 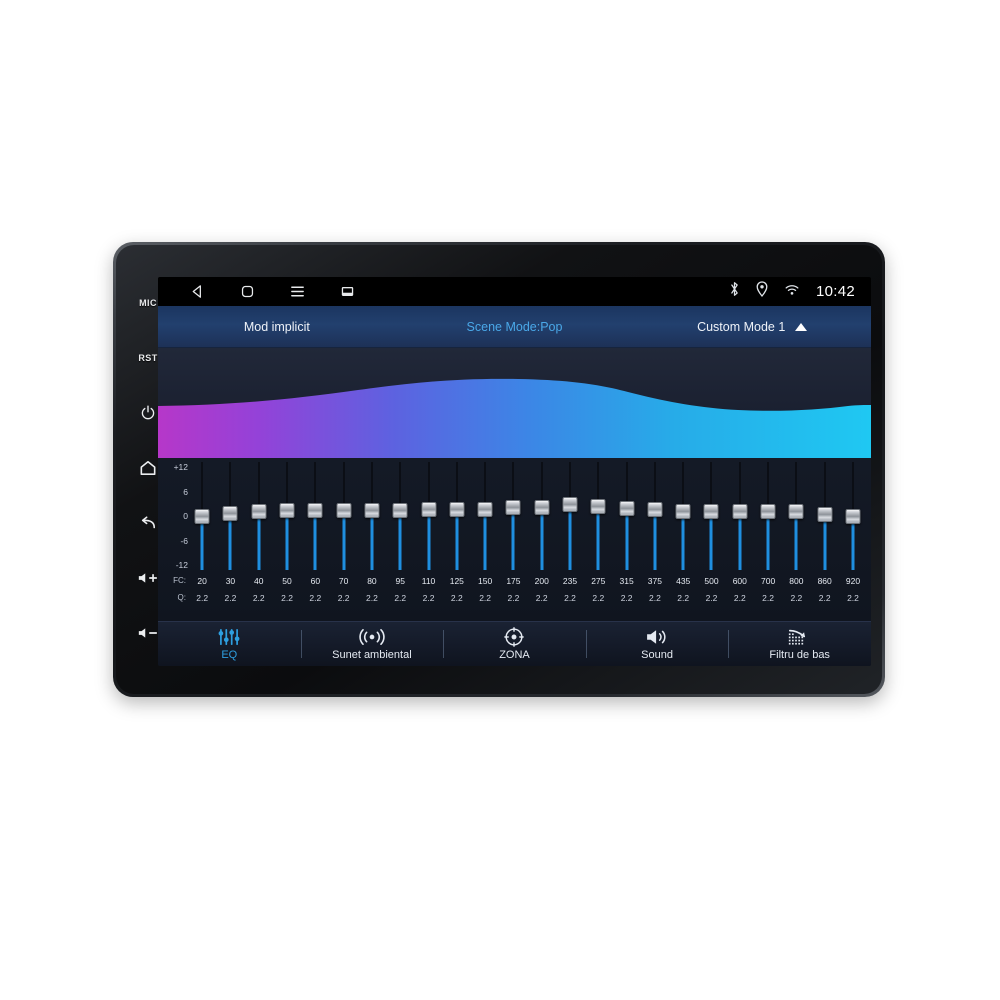 What do you see at coordinates (148, 412) in the screenshot?
I see `power-key` at bounding box center [148, 412].